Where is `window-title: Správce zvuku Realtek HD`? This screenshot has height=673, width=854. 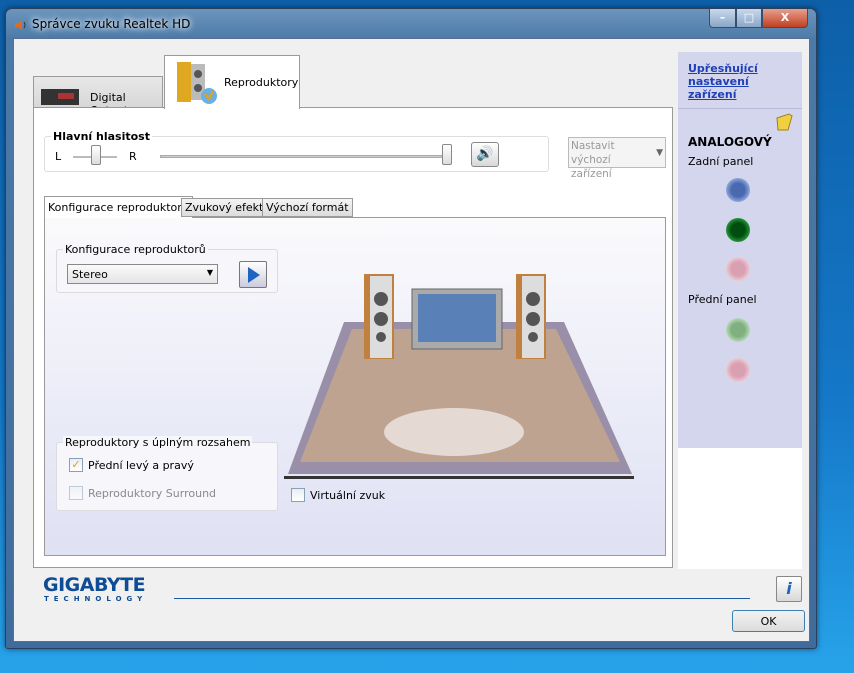 window-title: Správce zvuku Realtek HD is located at coordinates (111, 24).